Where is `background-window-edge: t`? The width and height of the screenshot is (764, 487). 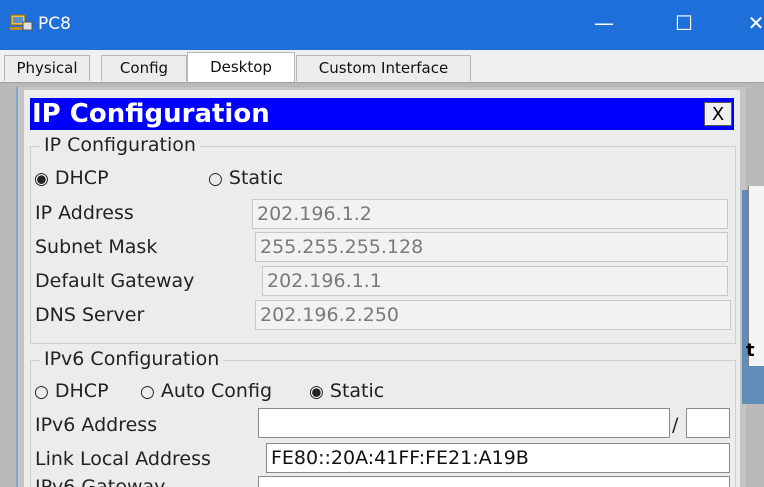 background-window-edge: t is located at coordinates (753, 295).